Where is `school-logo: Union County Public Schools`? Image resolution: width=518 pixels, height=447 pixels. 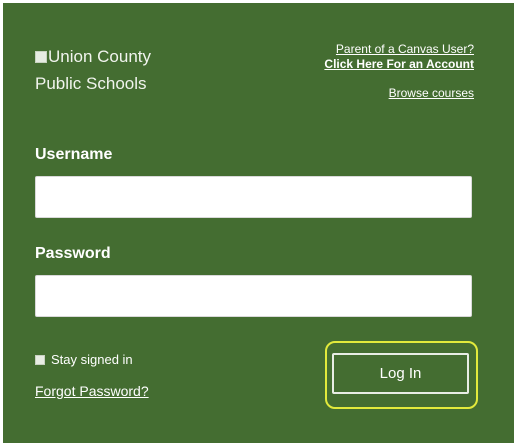
school-logo: Union County Public Schools is located at coordinates (135, 70).